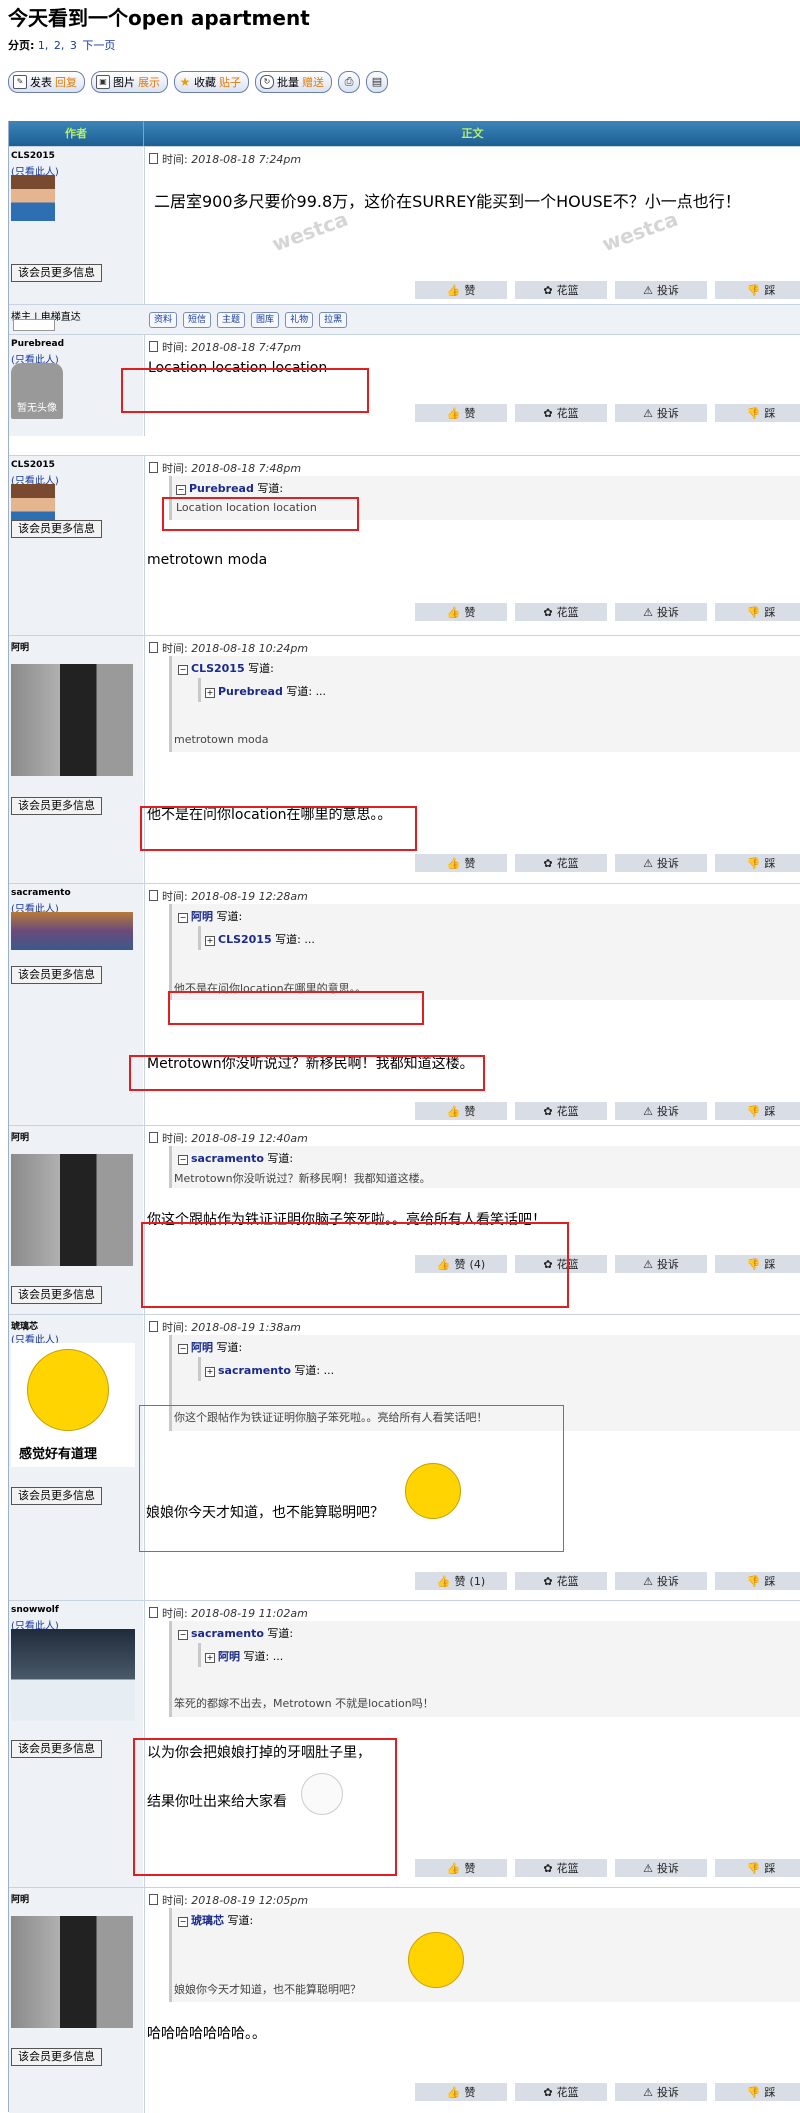  Describe the element at coordinates (377, 82) in the screenshot. I see `document-icon: ▤` at that location.